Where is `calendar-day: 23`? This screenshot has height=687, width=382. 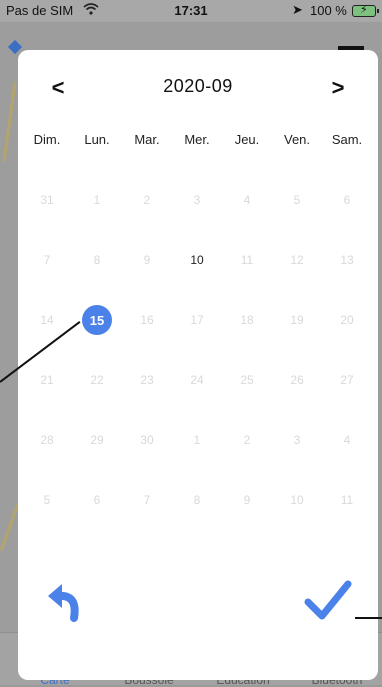 calendar-day: 23 is located at coordinates (147, 380).